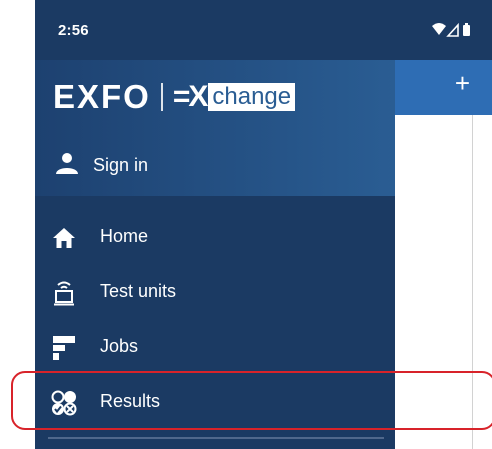  What do you see at coordinates (64, 238) in the screenshot?
I see `home-icon` at bounding box center [64, 238].